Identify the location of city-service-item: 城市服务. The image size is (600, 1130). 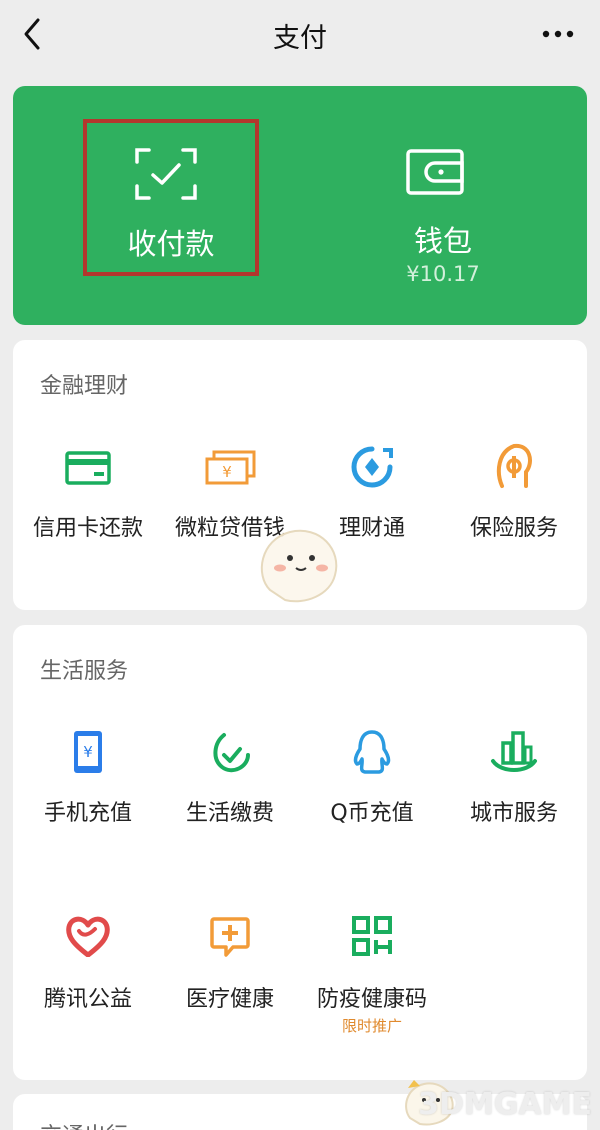
(514, 789).